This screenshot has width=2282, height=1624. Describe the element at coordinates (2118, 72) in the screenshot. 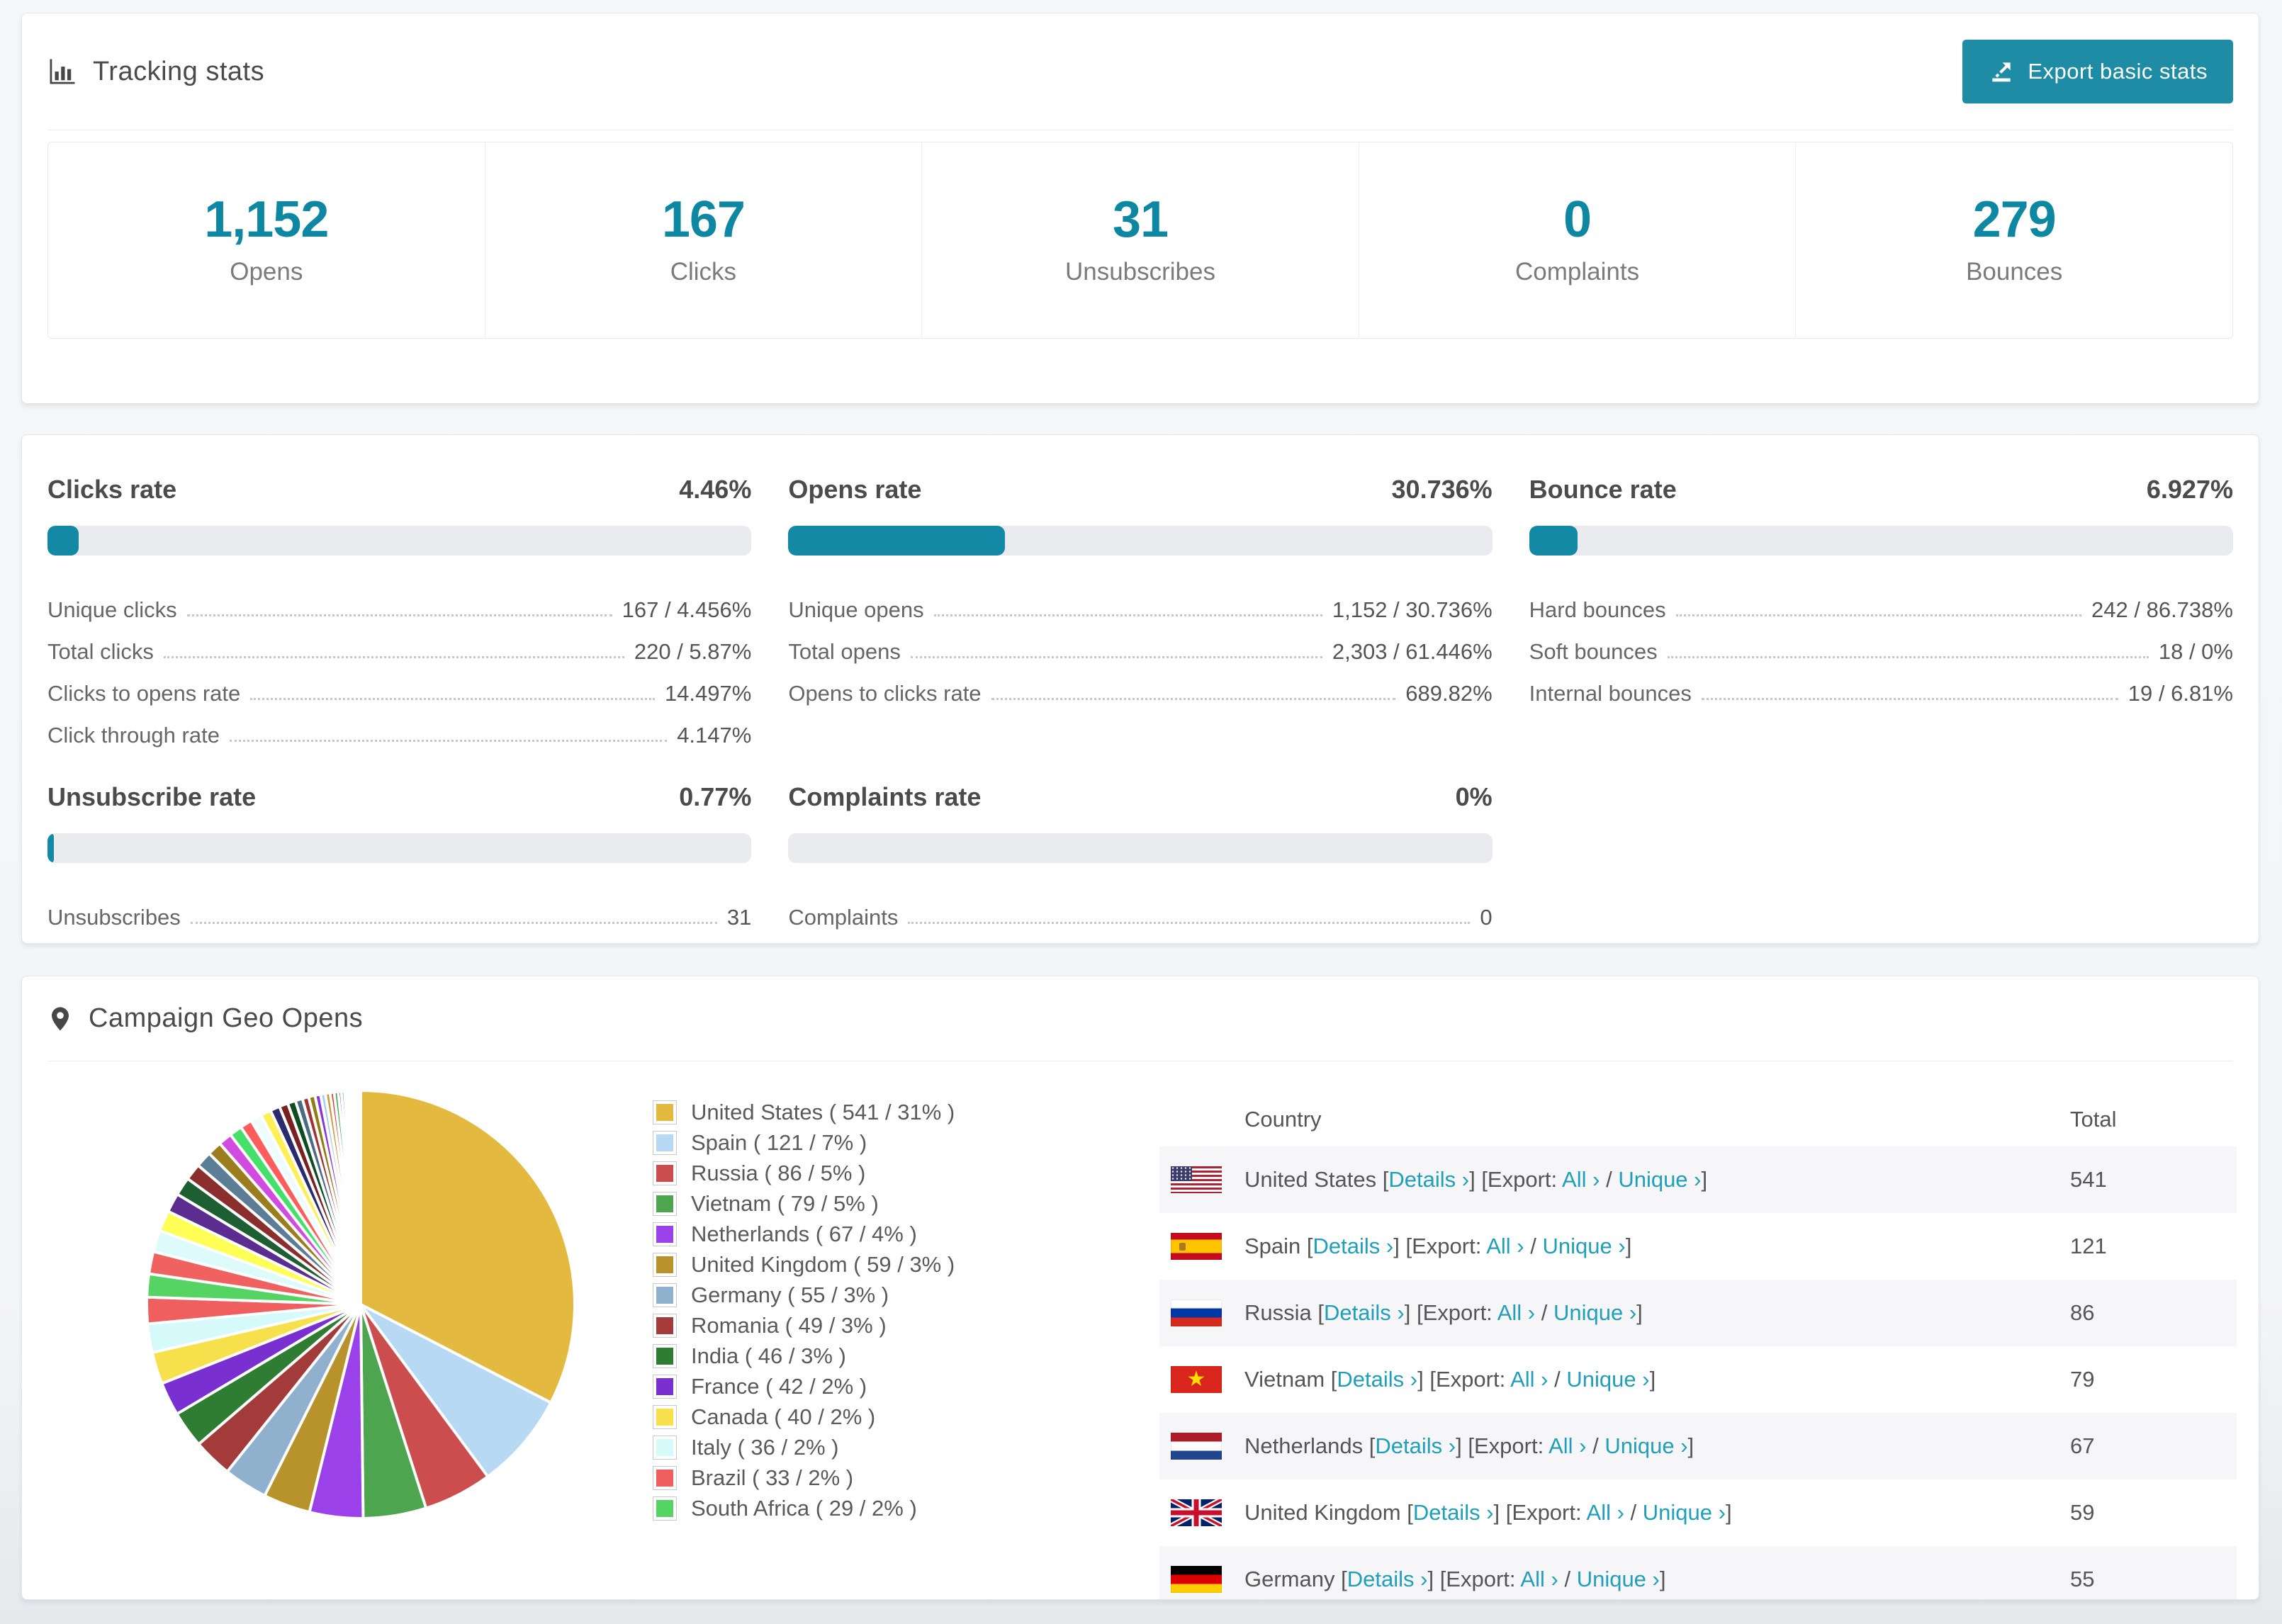

I see `export-button-label: Export basic stats` at that location.